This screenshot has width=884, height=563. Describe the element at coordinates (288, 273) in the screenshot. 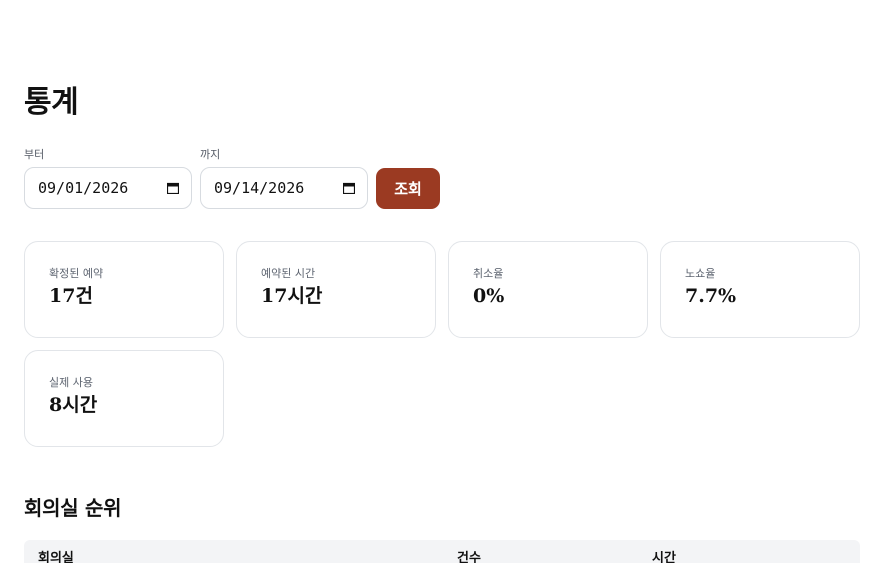

I see `stat-label: 예약된 시간` at that location.